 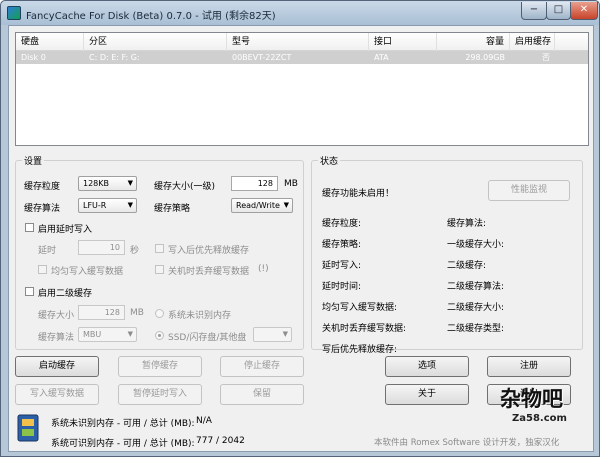 What do you see at coordinates (364, 329) in the screenshot?
I see `status-label: 关机时丢弃缓写数据:` at bounding box center [364, 329].